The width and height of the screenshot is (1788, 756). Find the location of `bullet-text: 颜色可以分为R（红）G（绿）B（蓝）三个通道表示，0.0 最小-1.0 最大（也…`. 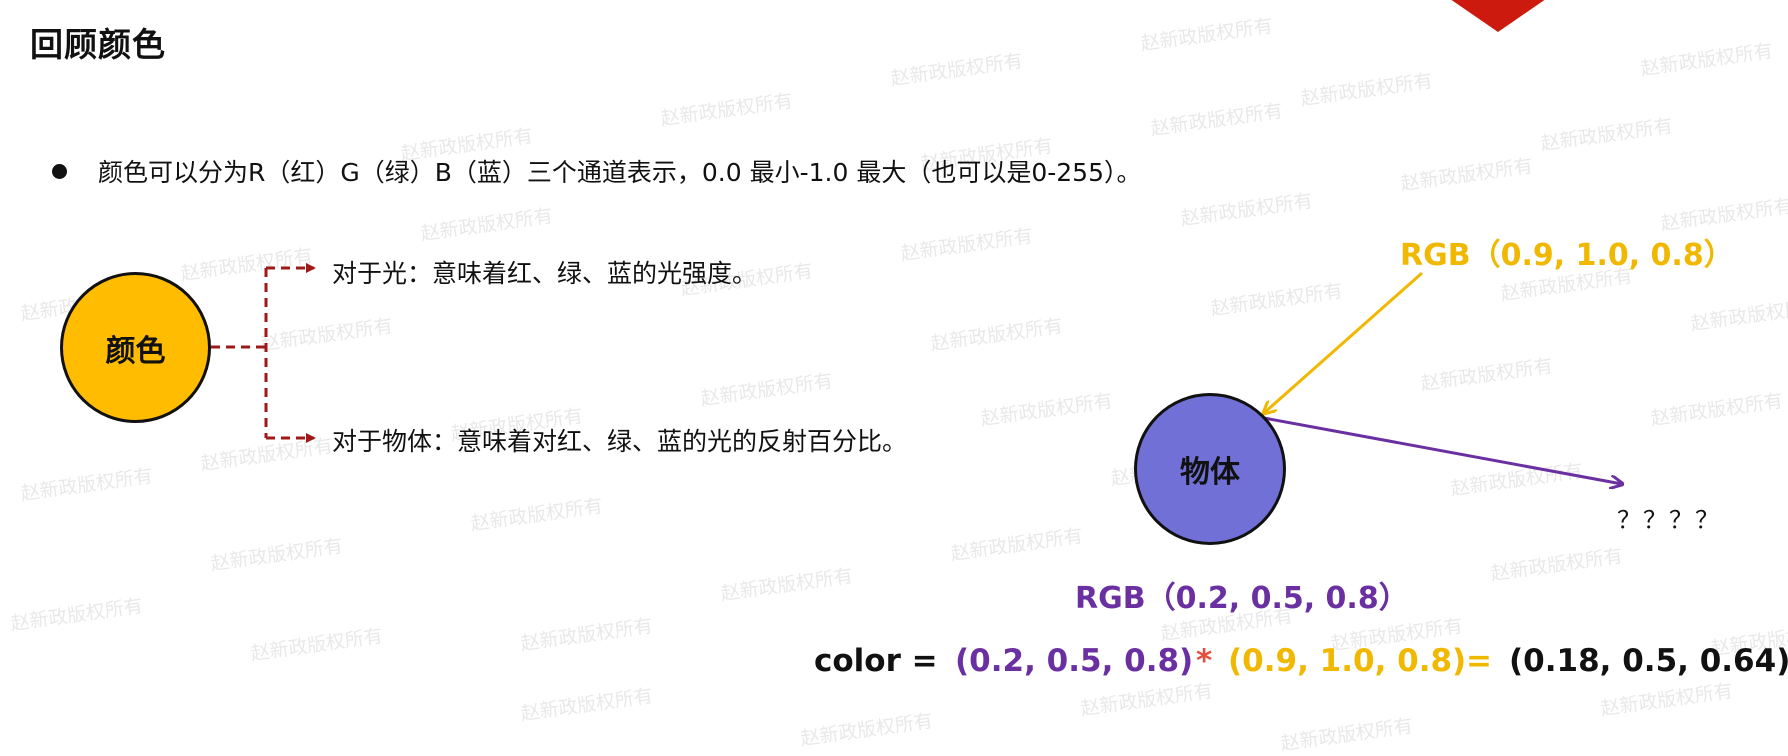

bullet-text: 颜色可以分为R（红）G（绿）B（蓝）三个通道表示，0.0 最小-1.0 最大（也… is located at coordinates (620, 172).